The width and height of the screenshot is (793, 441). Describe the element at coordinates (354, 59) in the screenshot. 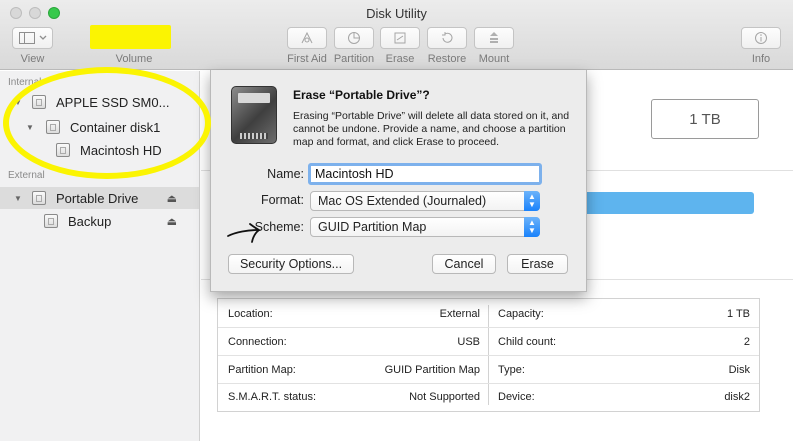

I see `partition-label: Partition` at that location.